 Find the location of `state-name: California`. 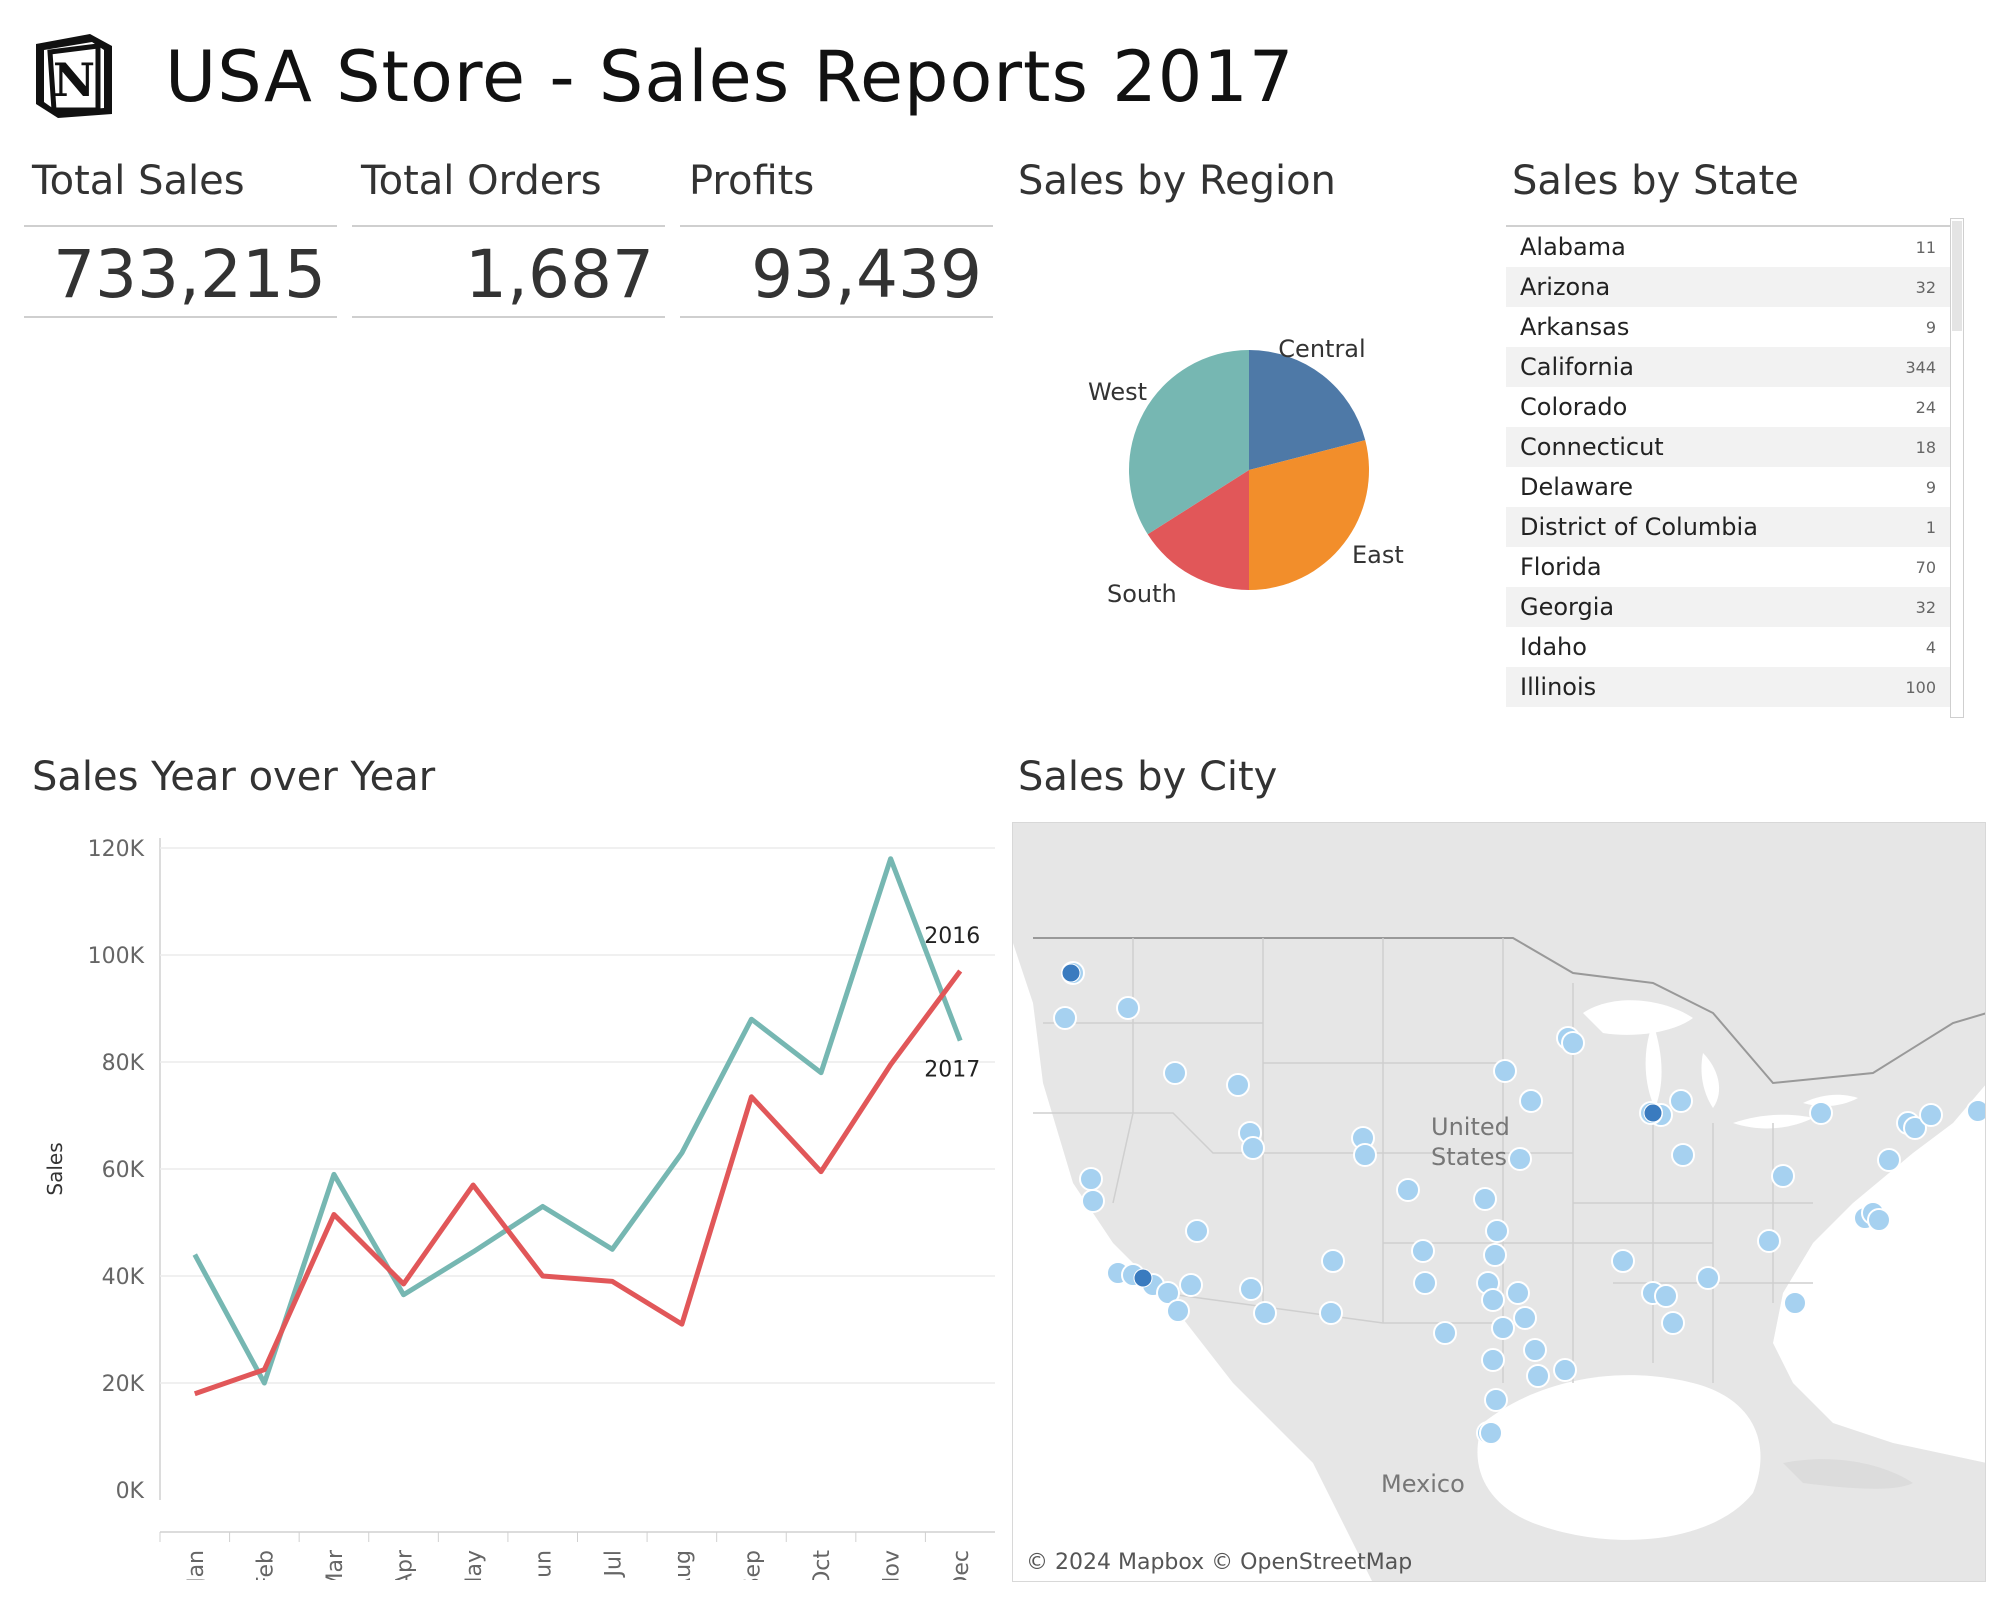

state-name: California is located at coordinates (1577, 367).